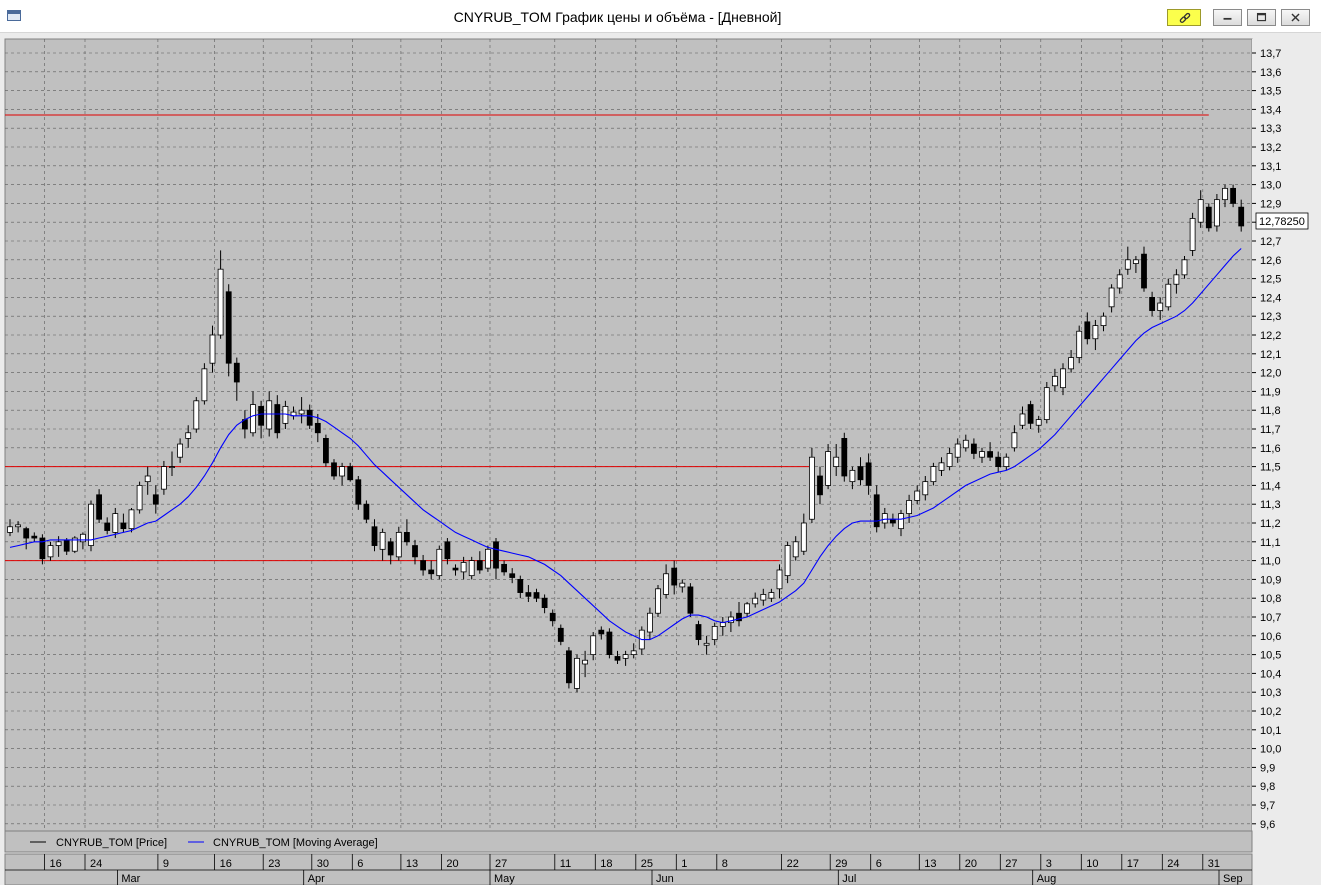 Image resolution: width=1321 pixels, height=885 pixels. Describe the element at coordinates (1295, 17) in the screenshot. I see `close-button` at that location.